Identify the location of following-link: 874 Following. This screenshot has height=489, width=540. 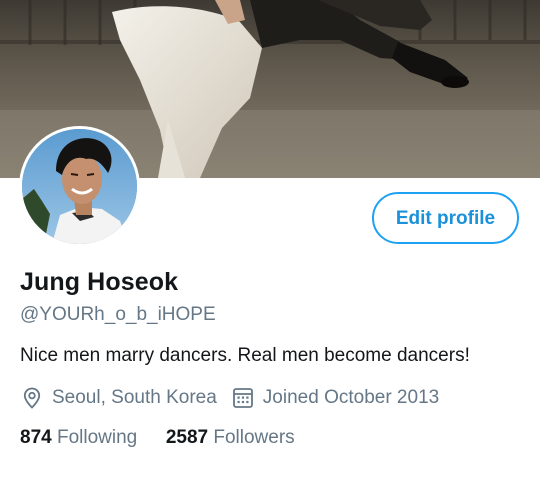
(81, 437).